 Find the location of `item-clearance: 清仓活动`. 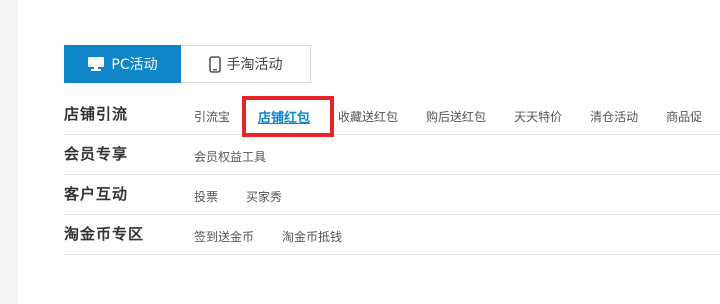

item-clearance: 清仓活动 is located at coordinates (614, 117).